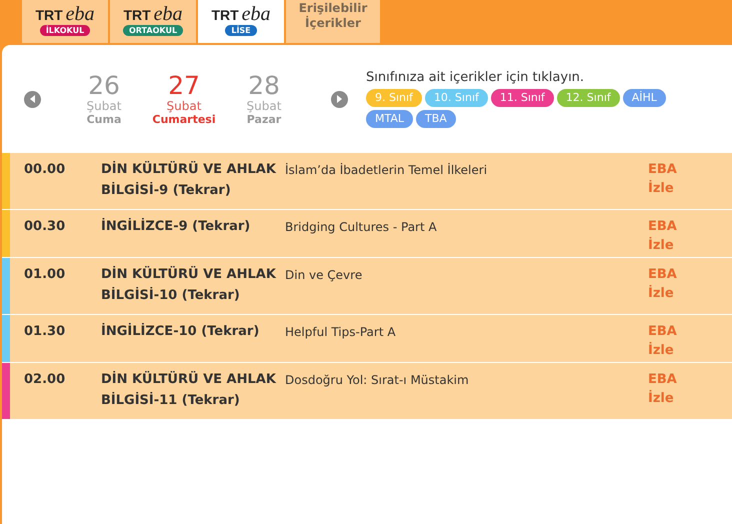  Describe the element at coordinates (241, 21) in the screenshot. I see `level-tab: TRT eba LİSE` at that location.